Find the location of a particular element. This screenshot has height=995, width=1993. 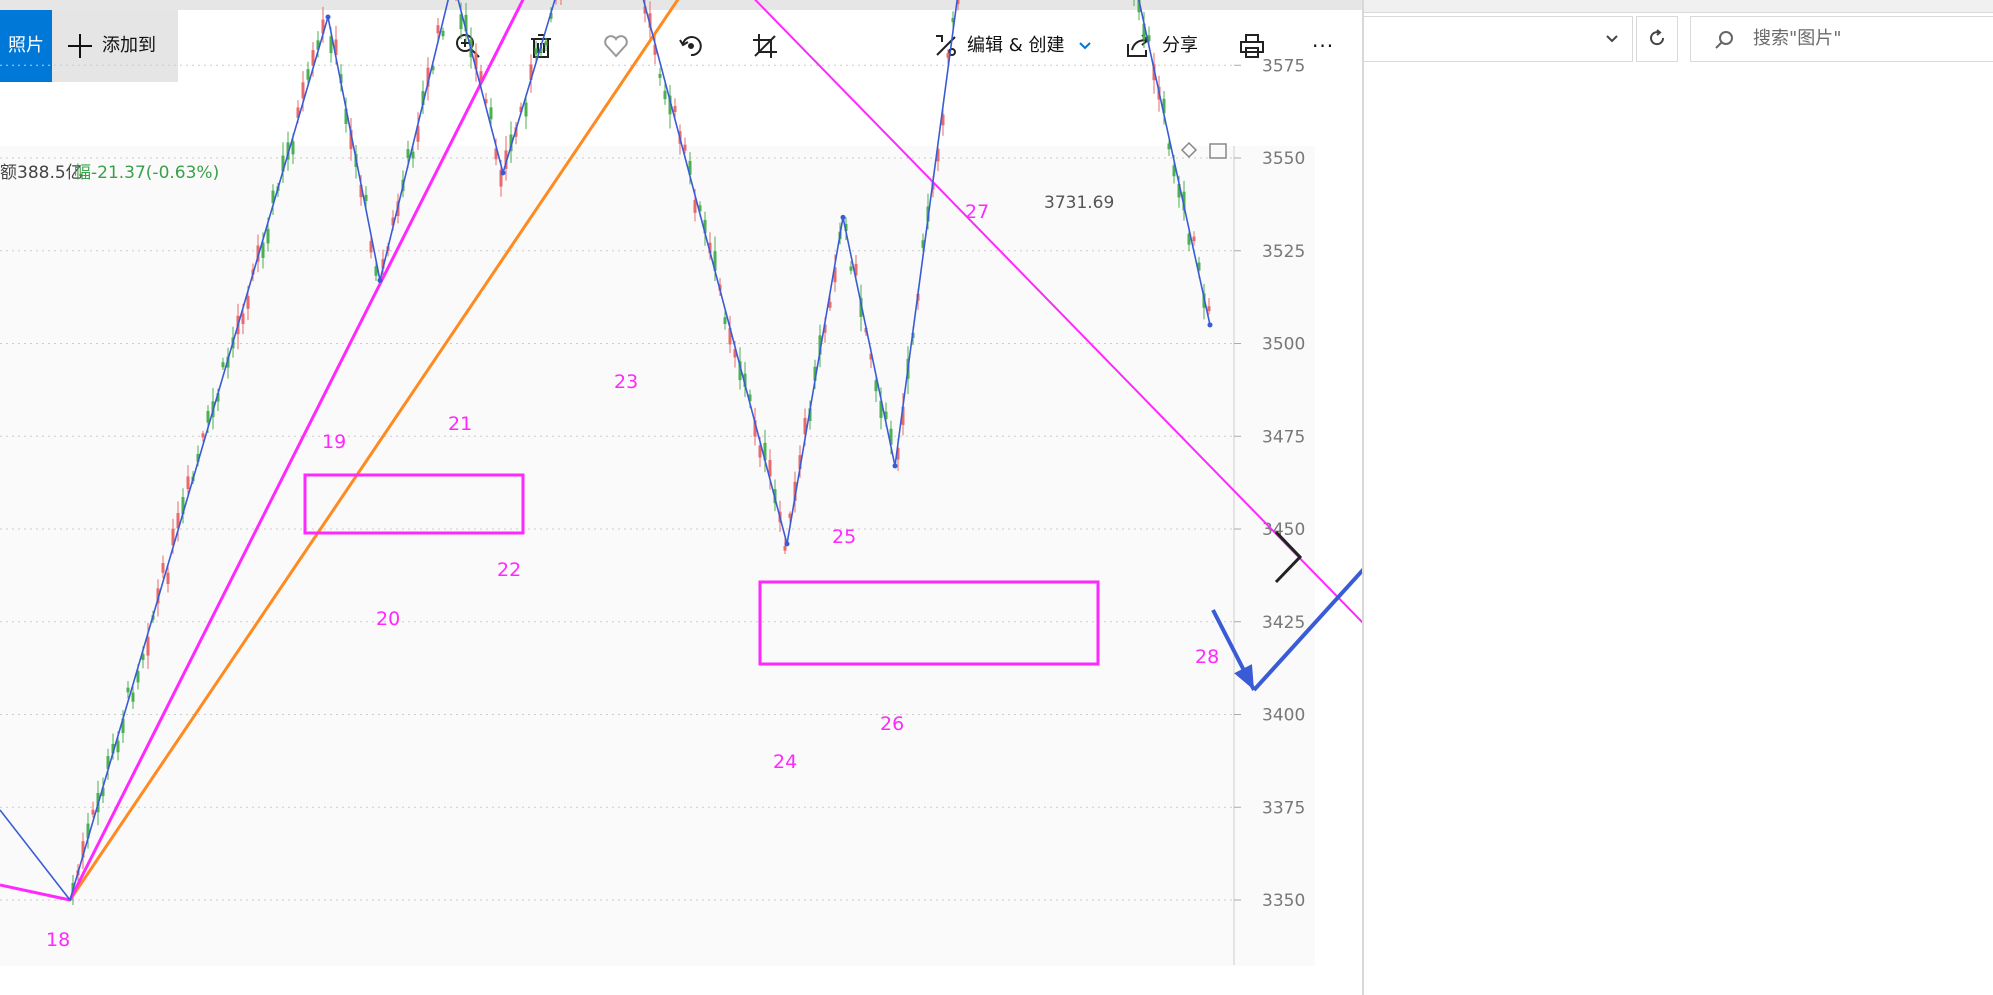

wave-label: 28 is located at coordinates (1207, 657).